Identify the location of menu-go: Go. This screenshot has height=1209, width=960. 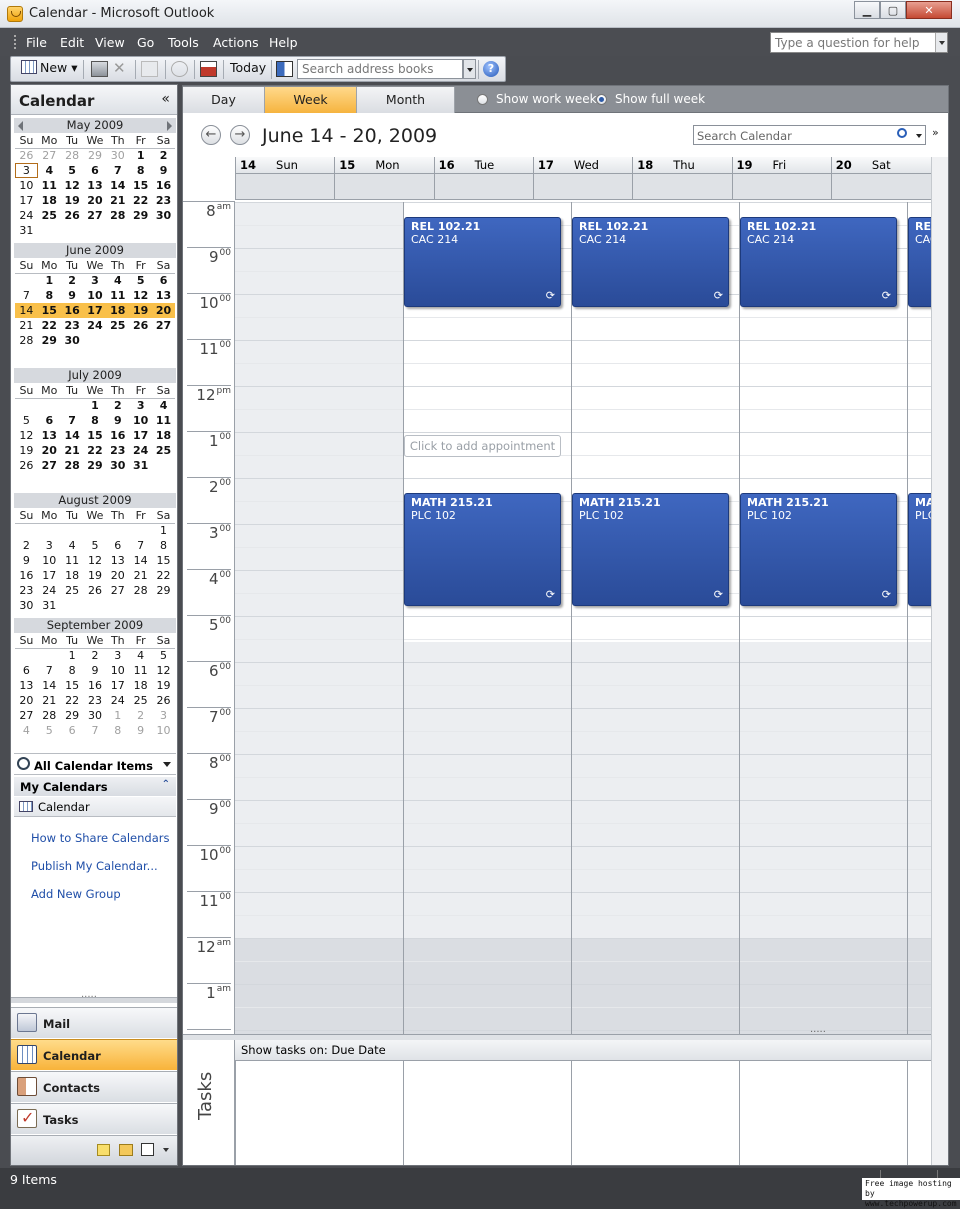
(145, 42).